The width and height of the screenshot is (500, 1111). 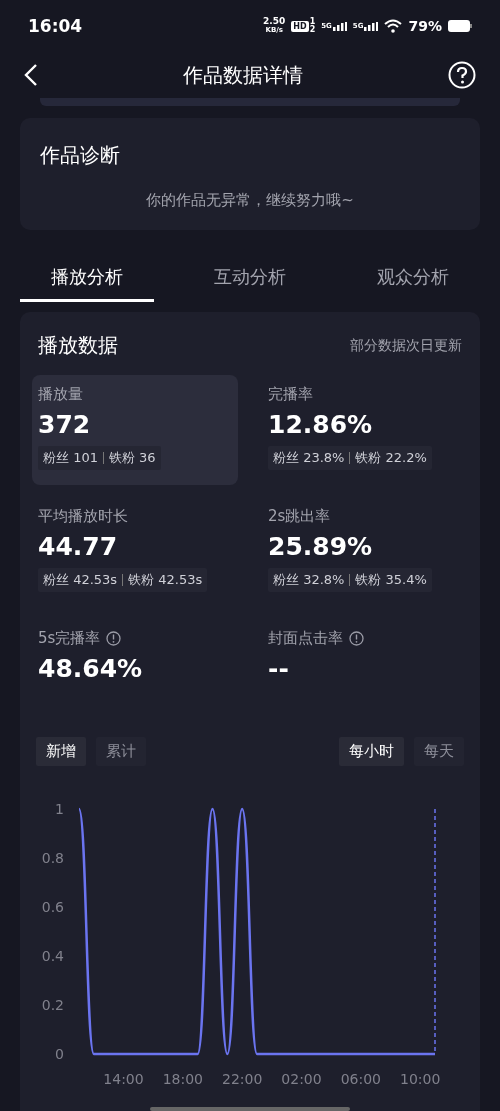 What do you see at coordinates (360, 1078) in the screenshot?
I see `axis-tick-label: 06:00` at bounding box center [360, 1078].